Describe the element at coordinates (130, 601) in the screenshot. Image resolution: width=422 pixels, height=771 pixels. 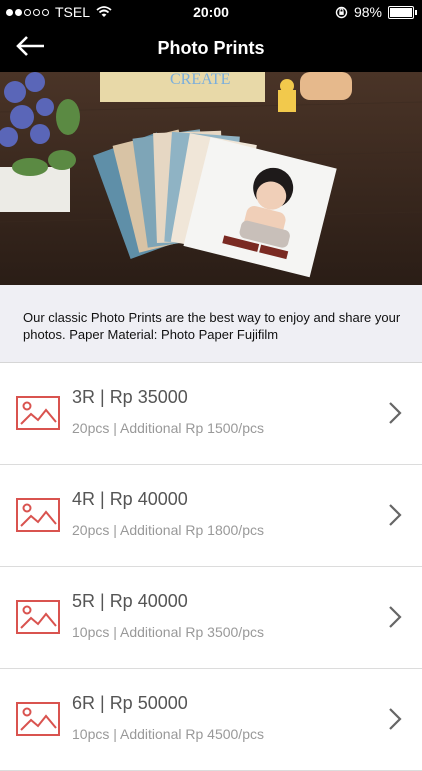
I see `item-title: 5R | Rp 40000` at that location.